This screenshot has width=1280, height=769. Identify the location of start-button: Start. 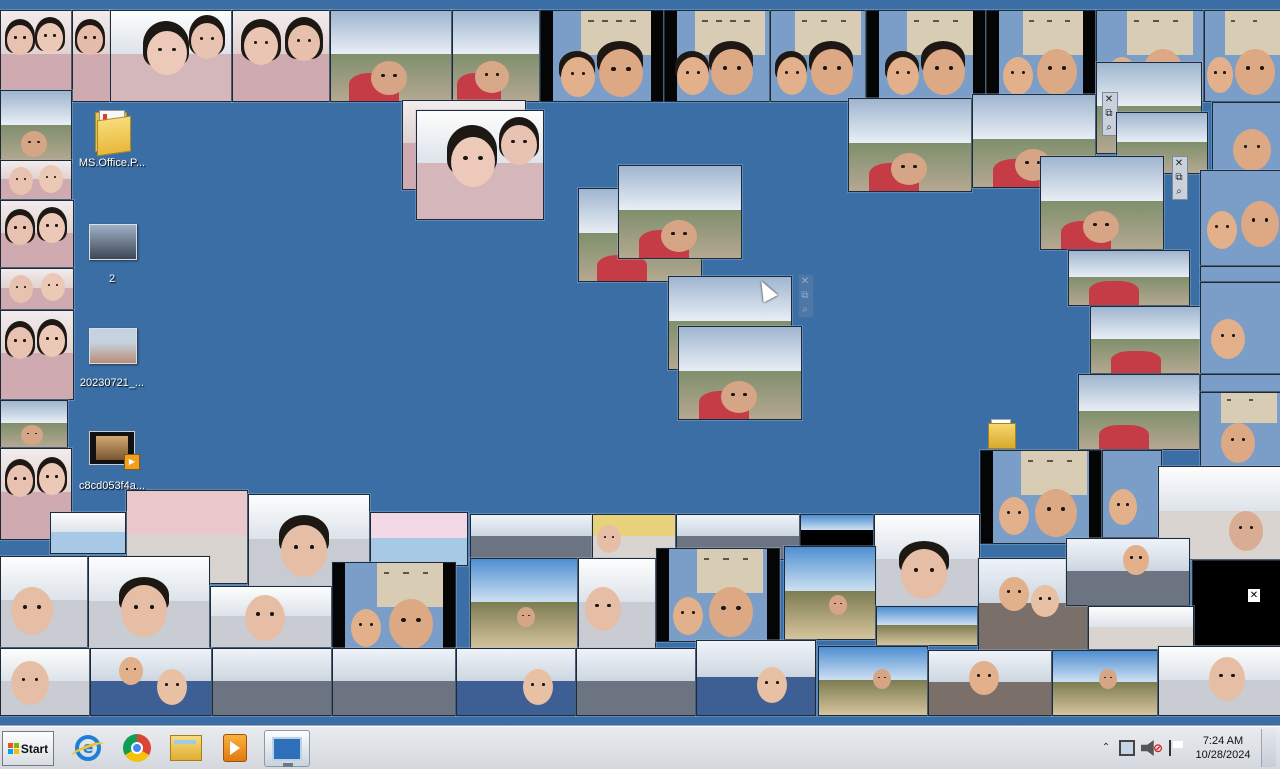
(28, 748).